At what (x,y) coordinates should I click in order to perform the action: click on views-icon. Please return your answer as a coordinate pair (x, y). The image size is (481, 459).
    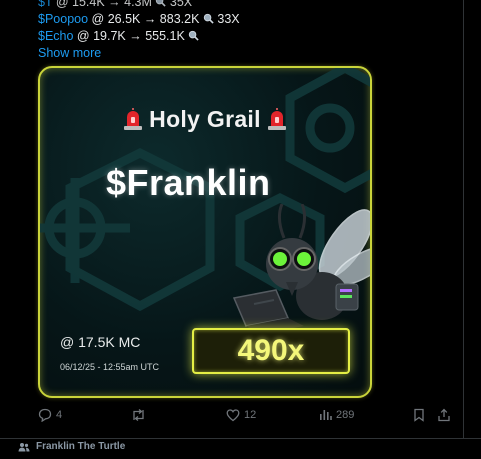
    Looking at the image, I should click on (326, 415).